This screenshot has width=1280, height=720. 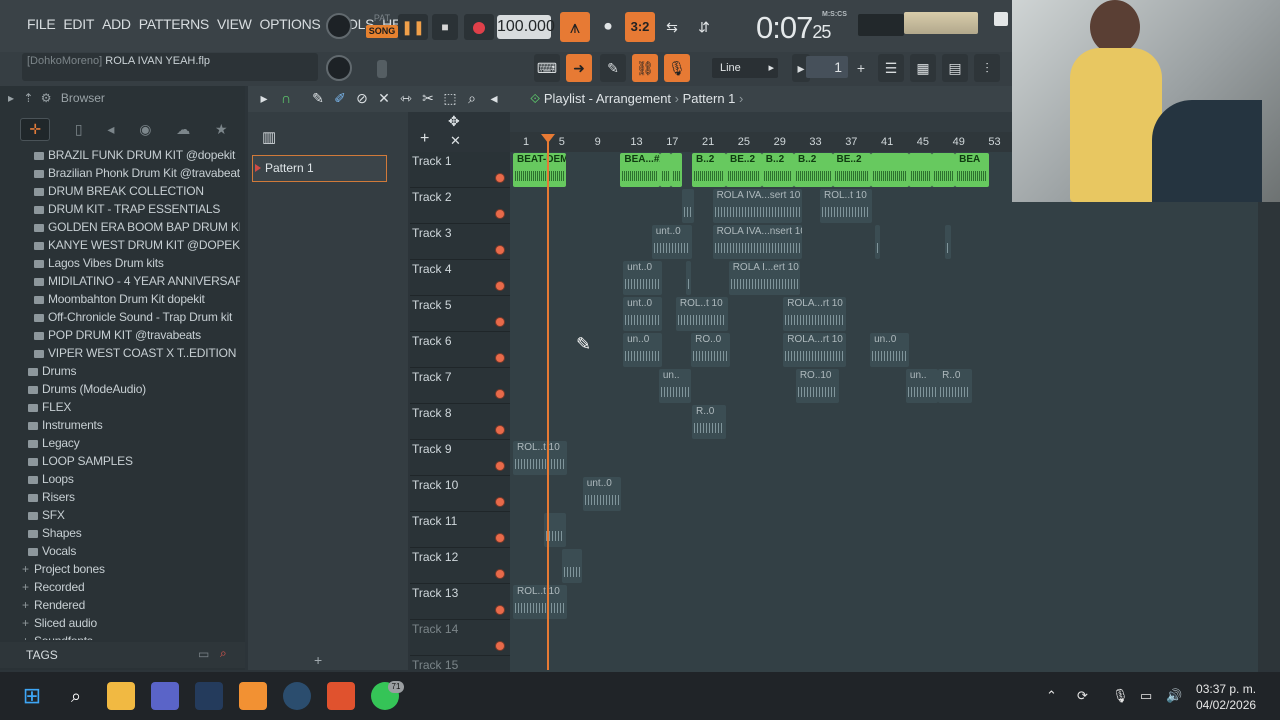 I want to click on tray-chevron-icon: ⌃, so click(x=1051, y=696).